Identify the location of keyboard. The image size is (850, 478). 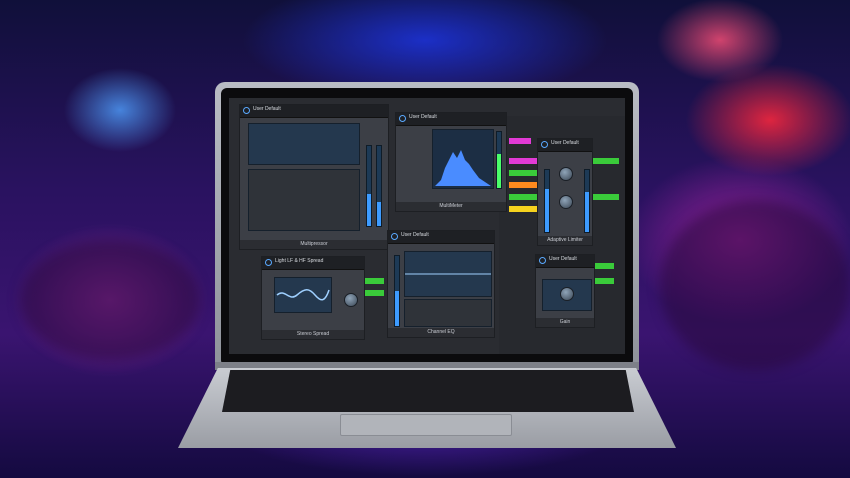
(428, 391).